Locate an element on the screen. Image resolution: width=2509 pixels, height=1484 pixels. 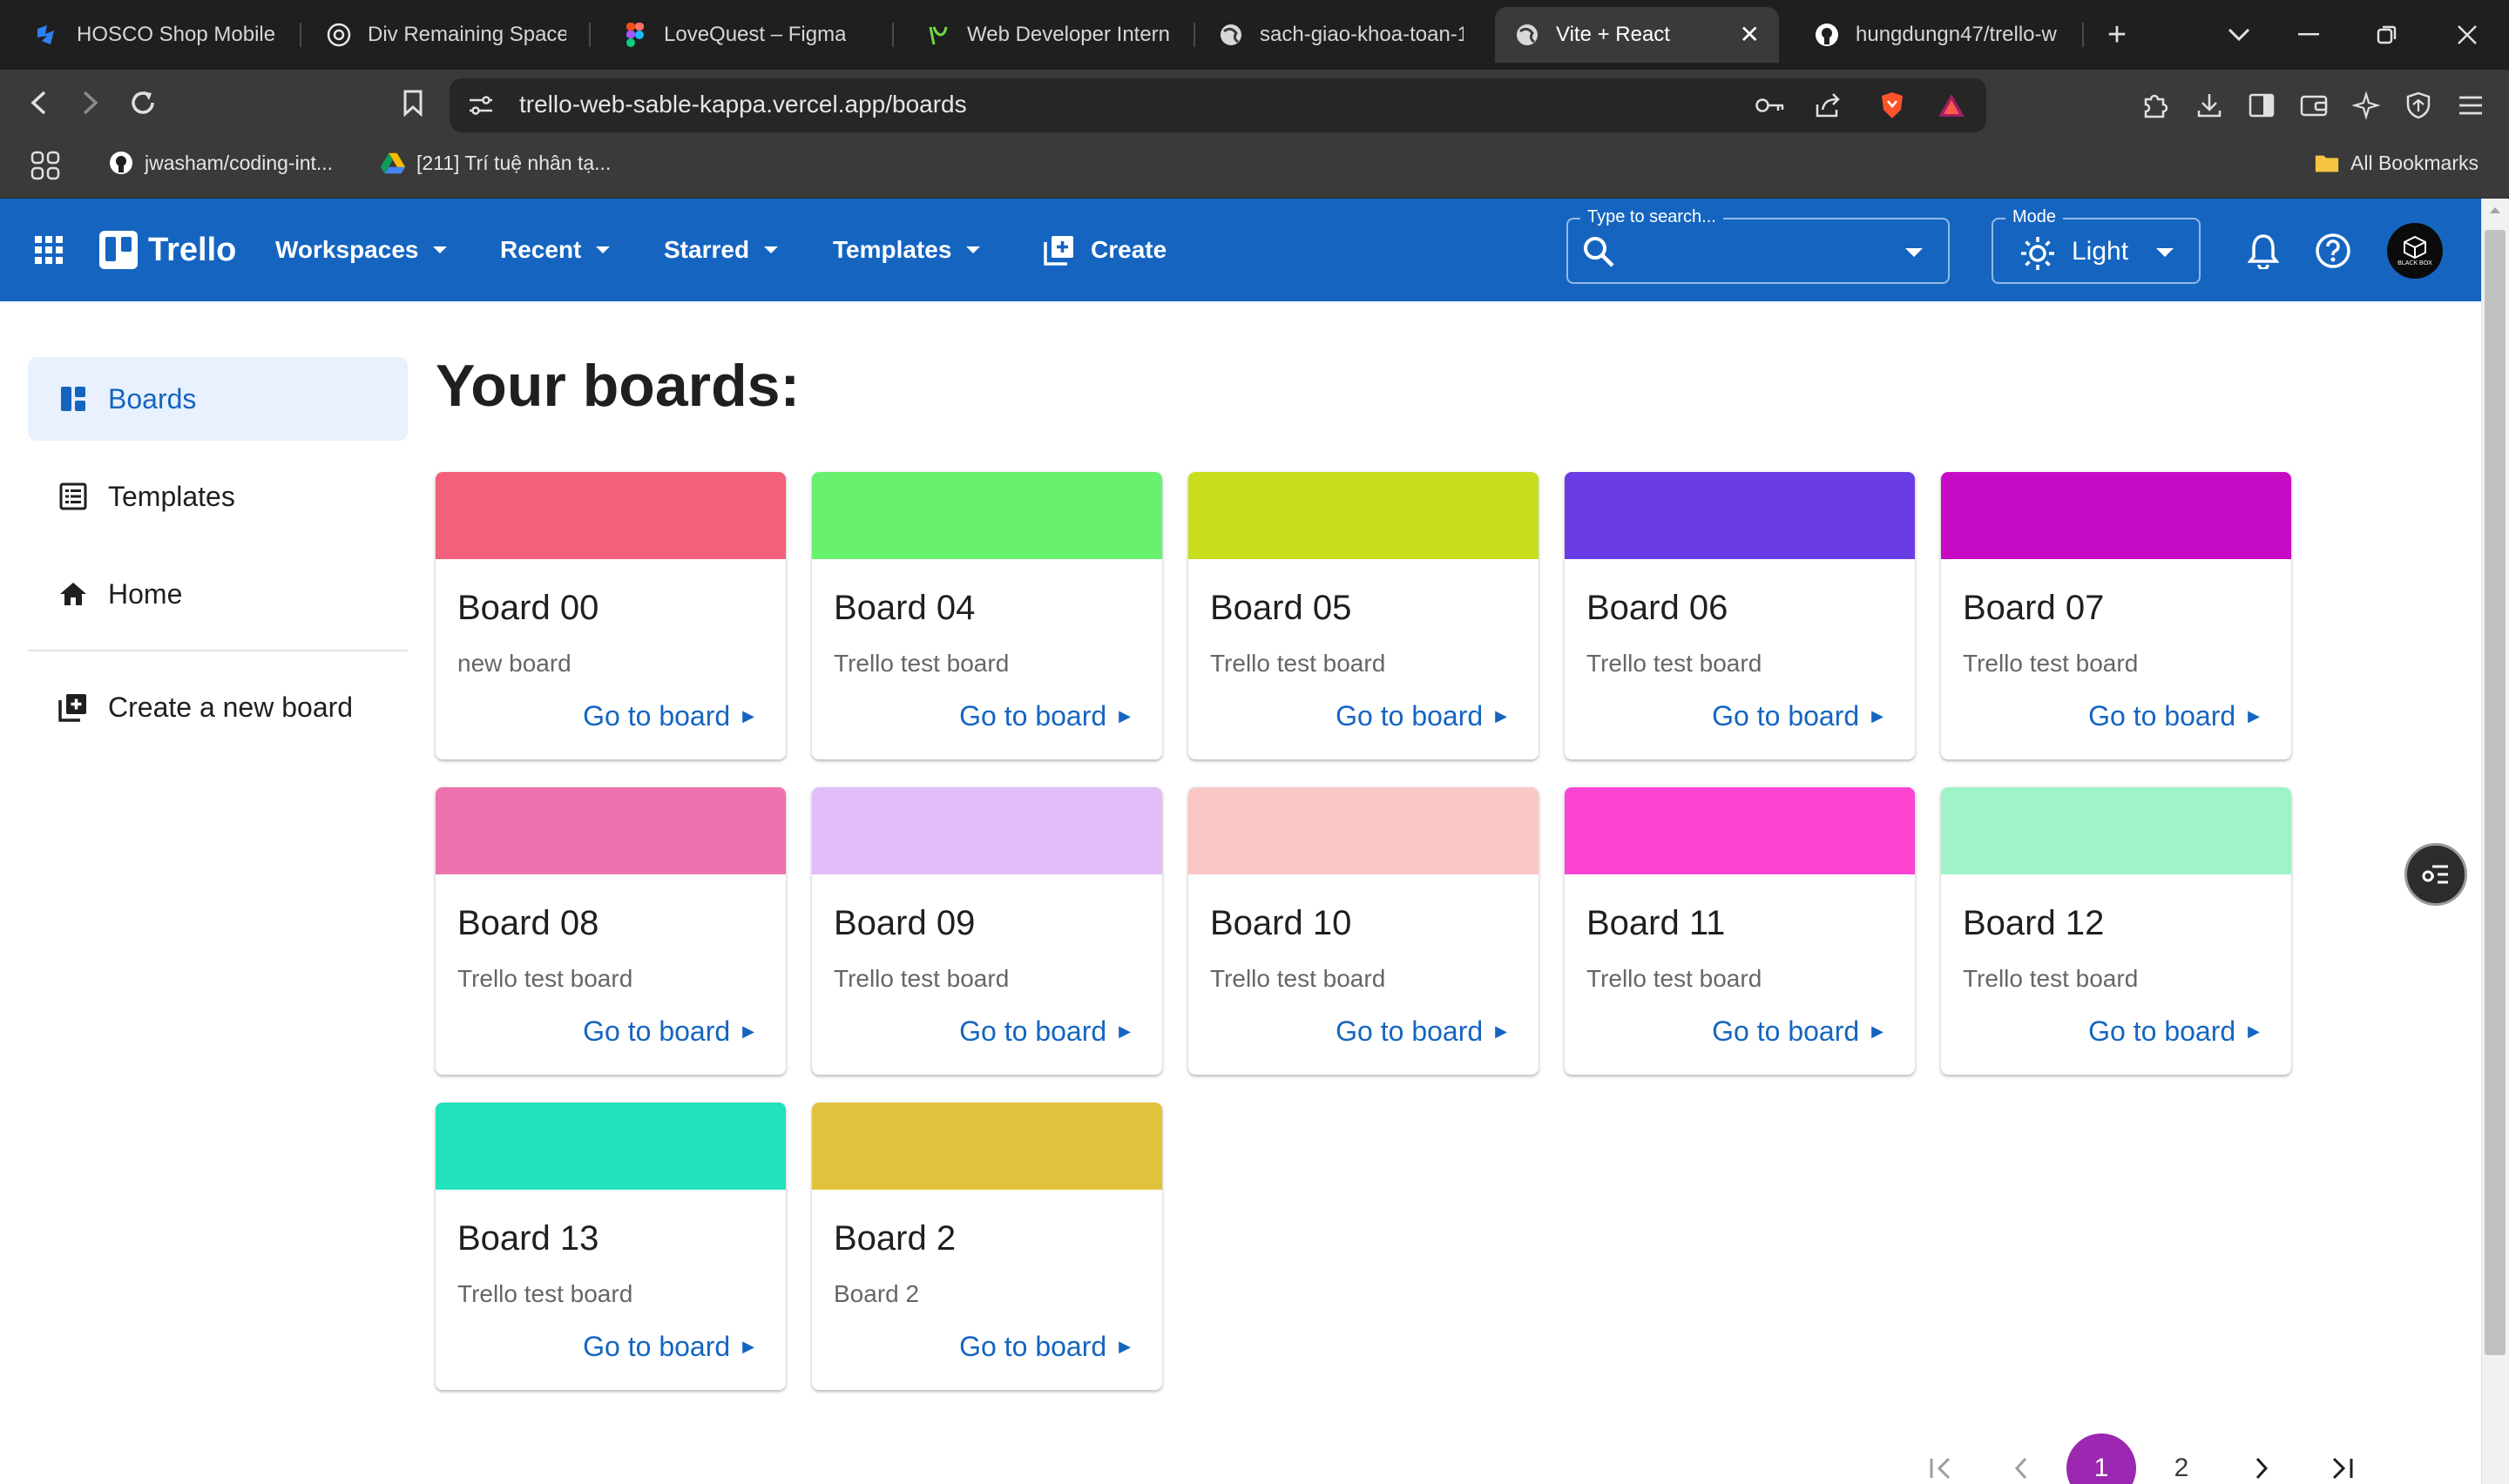
sidebar-item-boards: Boards is located at coordinates (218, 399).